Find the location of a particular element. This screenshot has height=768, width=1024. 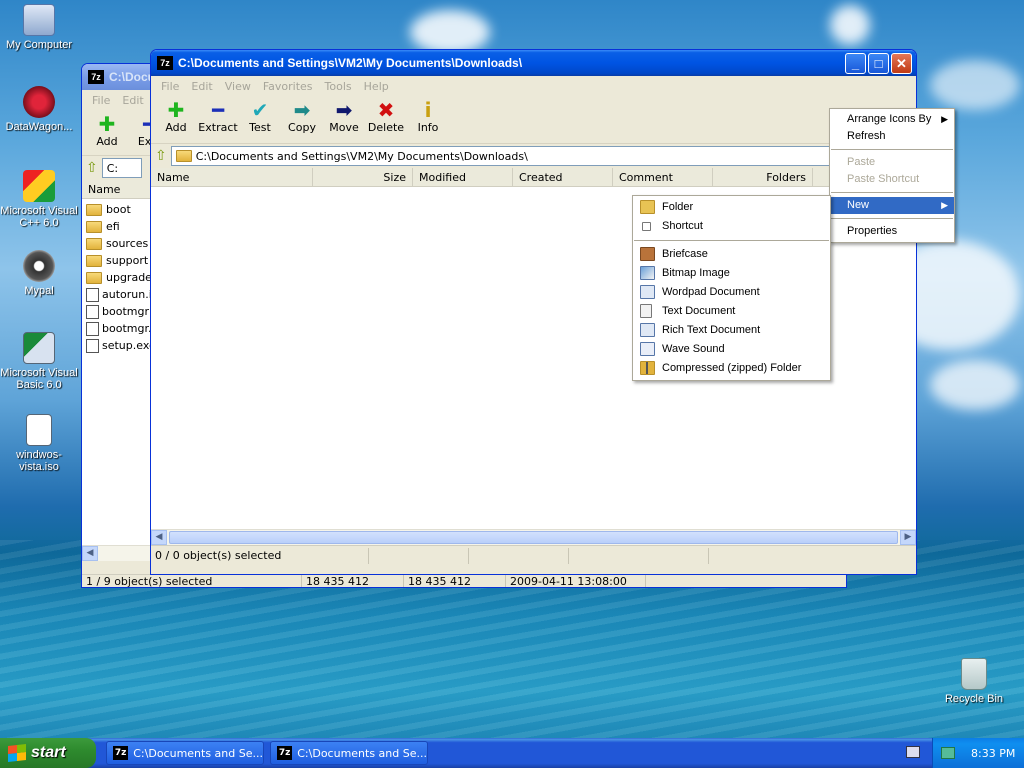

menu-item-properties: Properties is located at coordinates (892, 231).